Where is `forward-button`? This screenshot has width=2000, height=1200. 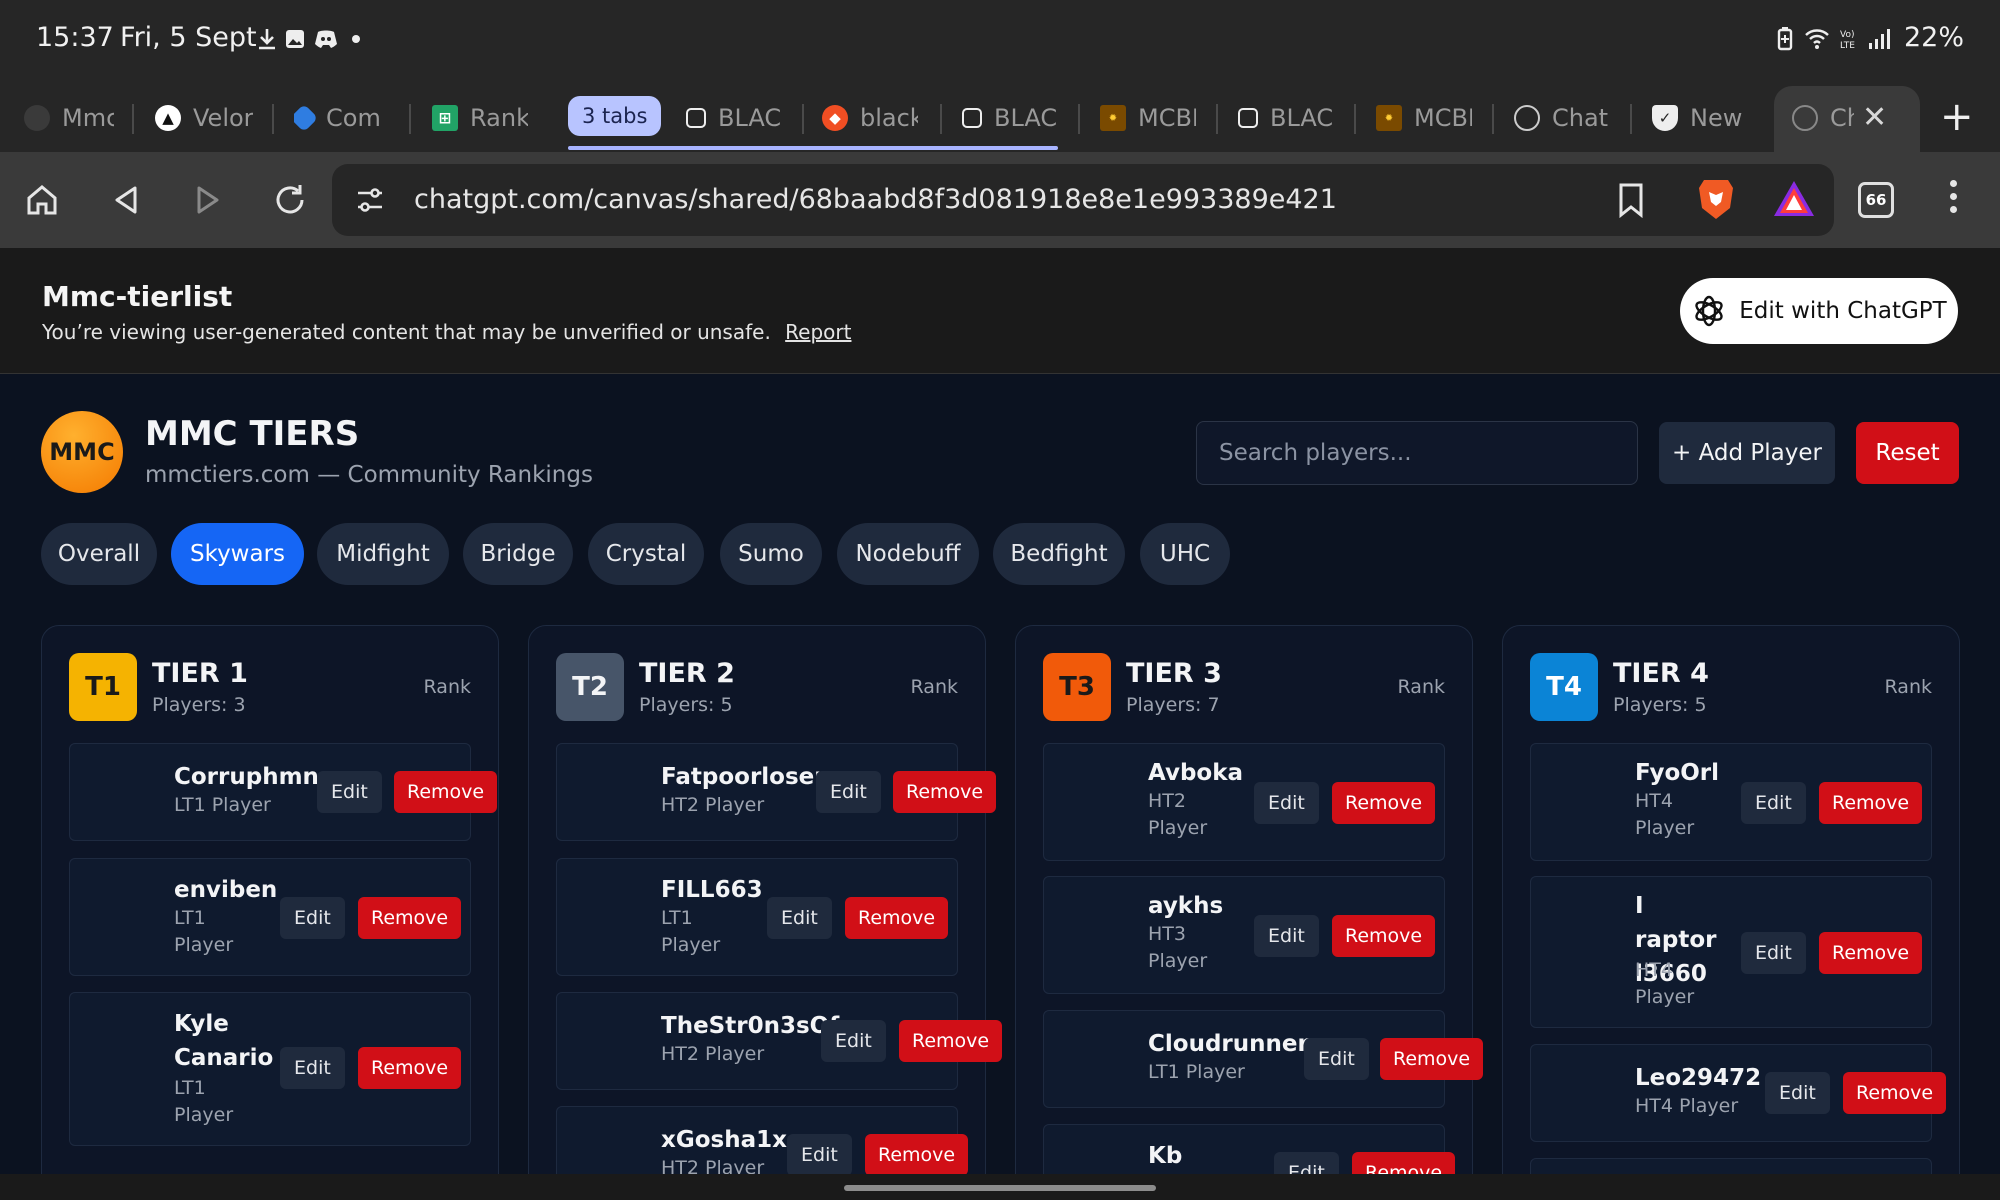
forward-button is located at coordinates (208, 200).